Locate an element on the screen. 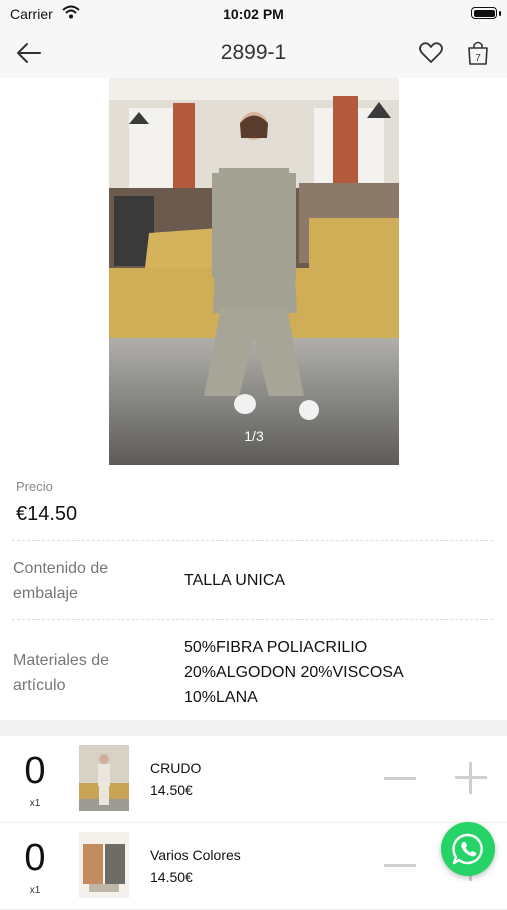 This screenshot has height=910, width=507. cart-icon: 7 is located at coordinates (478, 53).